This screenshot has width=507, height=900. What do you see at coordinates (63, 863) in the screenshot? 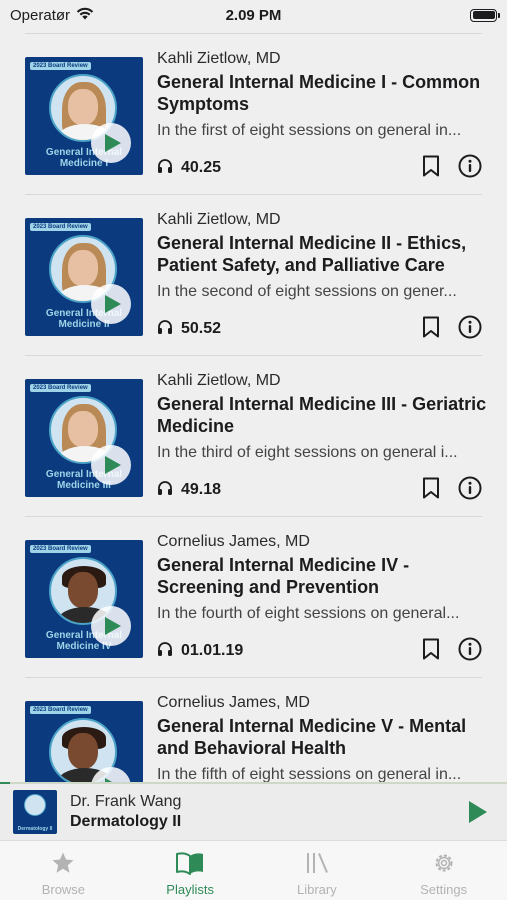
I see `star-icon` at bounding box center [63, 863].